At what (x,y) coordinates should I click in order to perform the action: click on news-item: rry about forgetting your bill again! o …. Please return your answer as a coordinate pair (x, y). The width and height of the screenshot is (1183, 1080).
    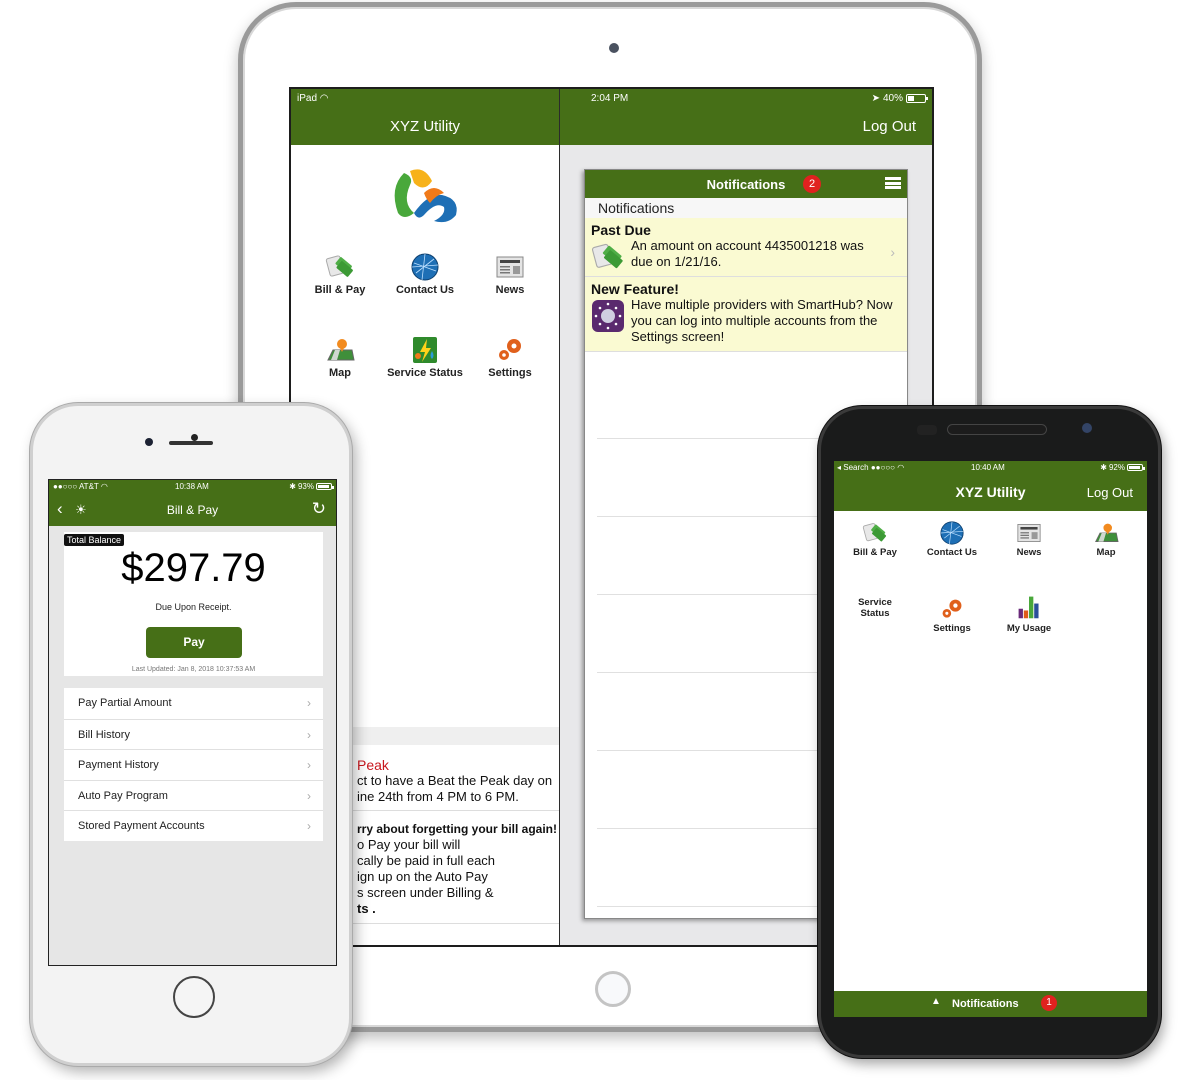
    Looking at the image, I should click on (457, 869).